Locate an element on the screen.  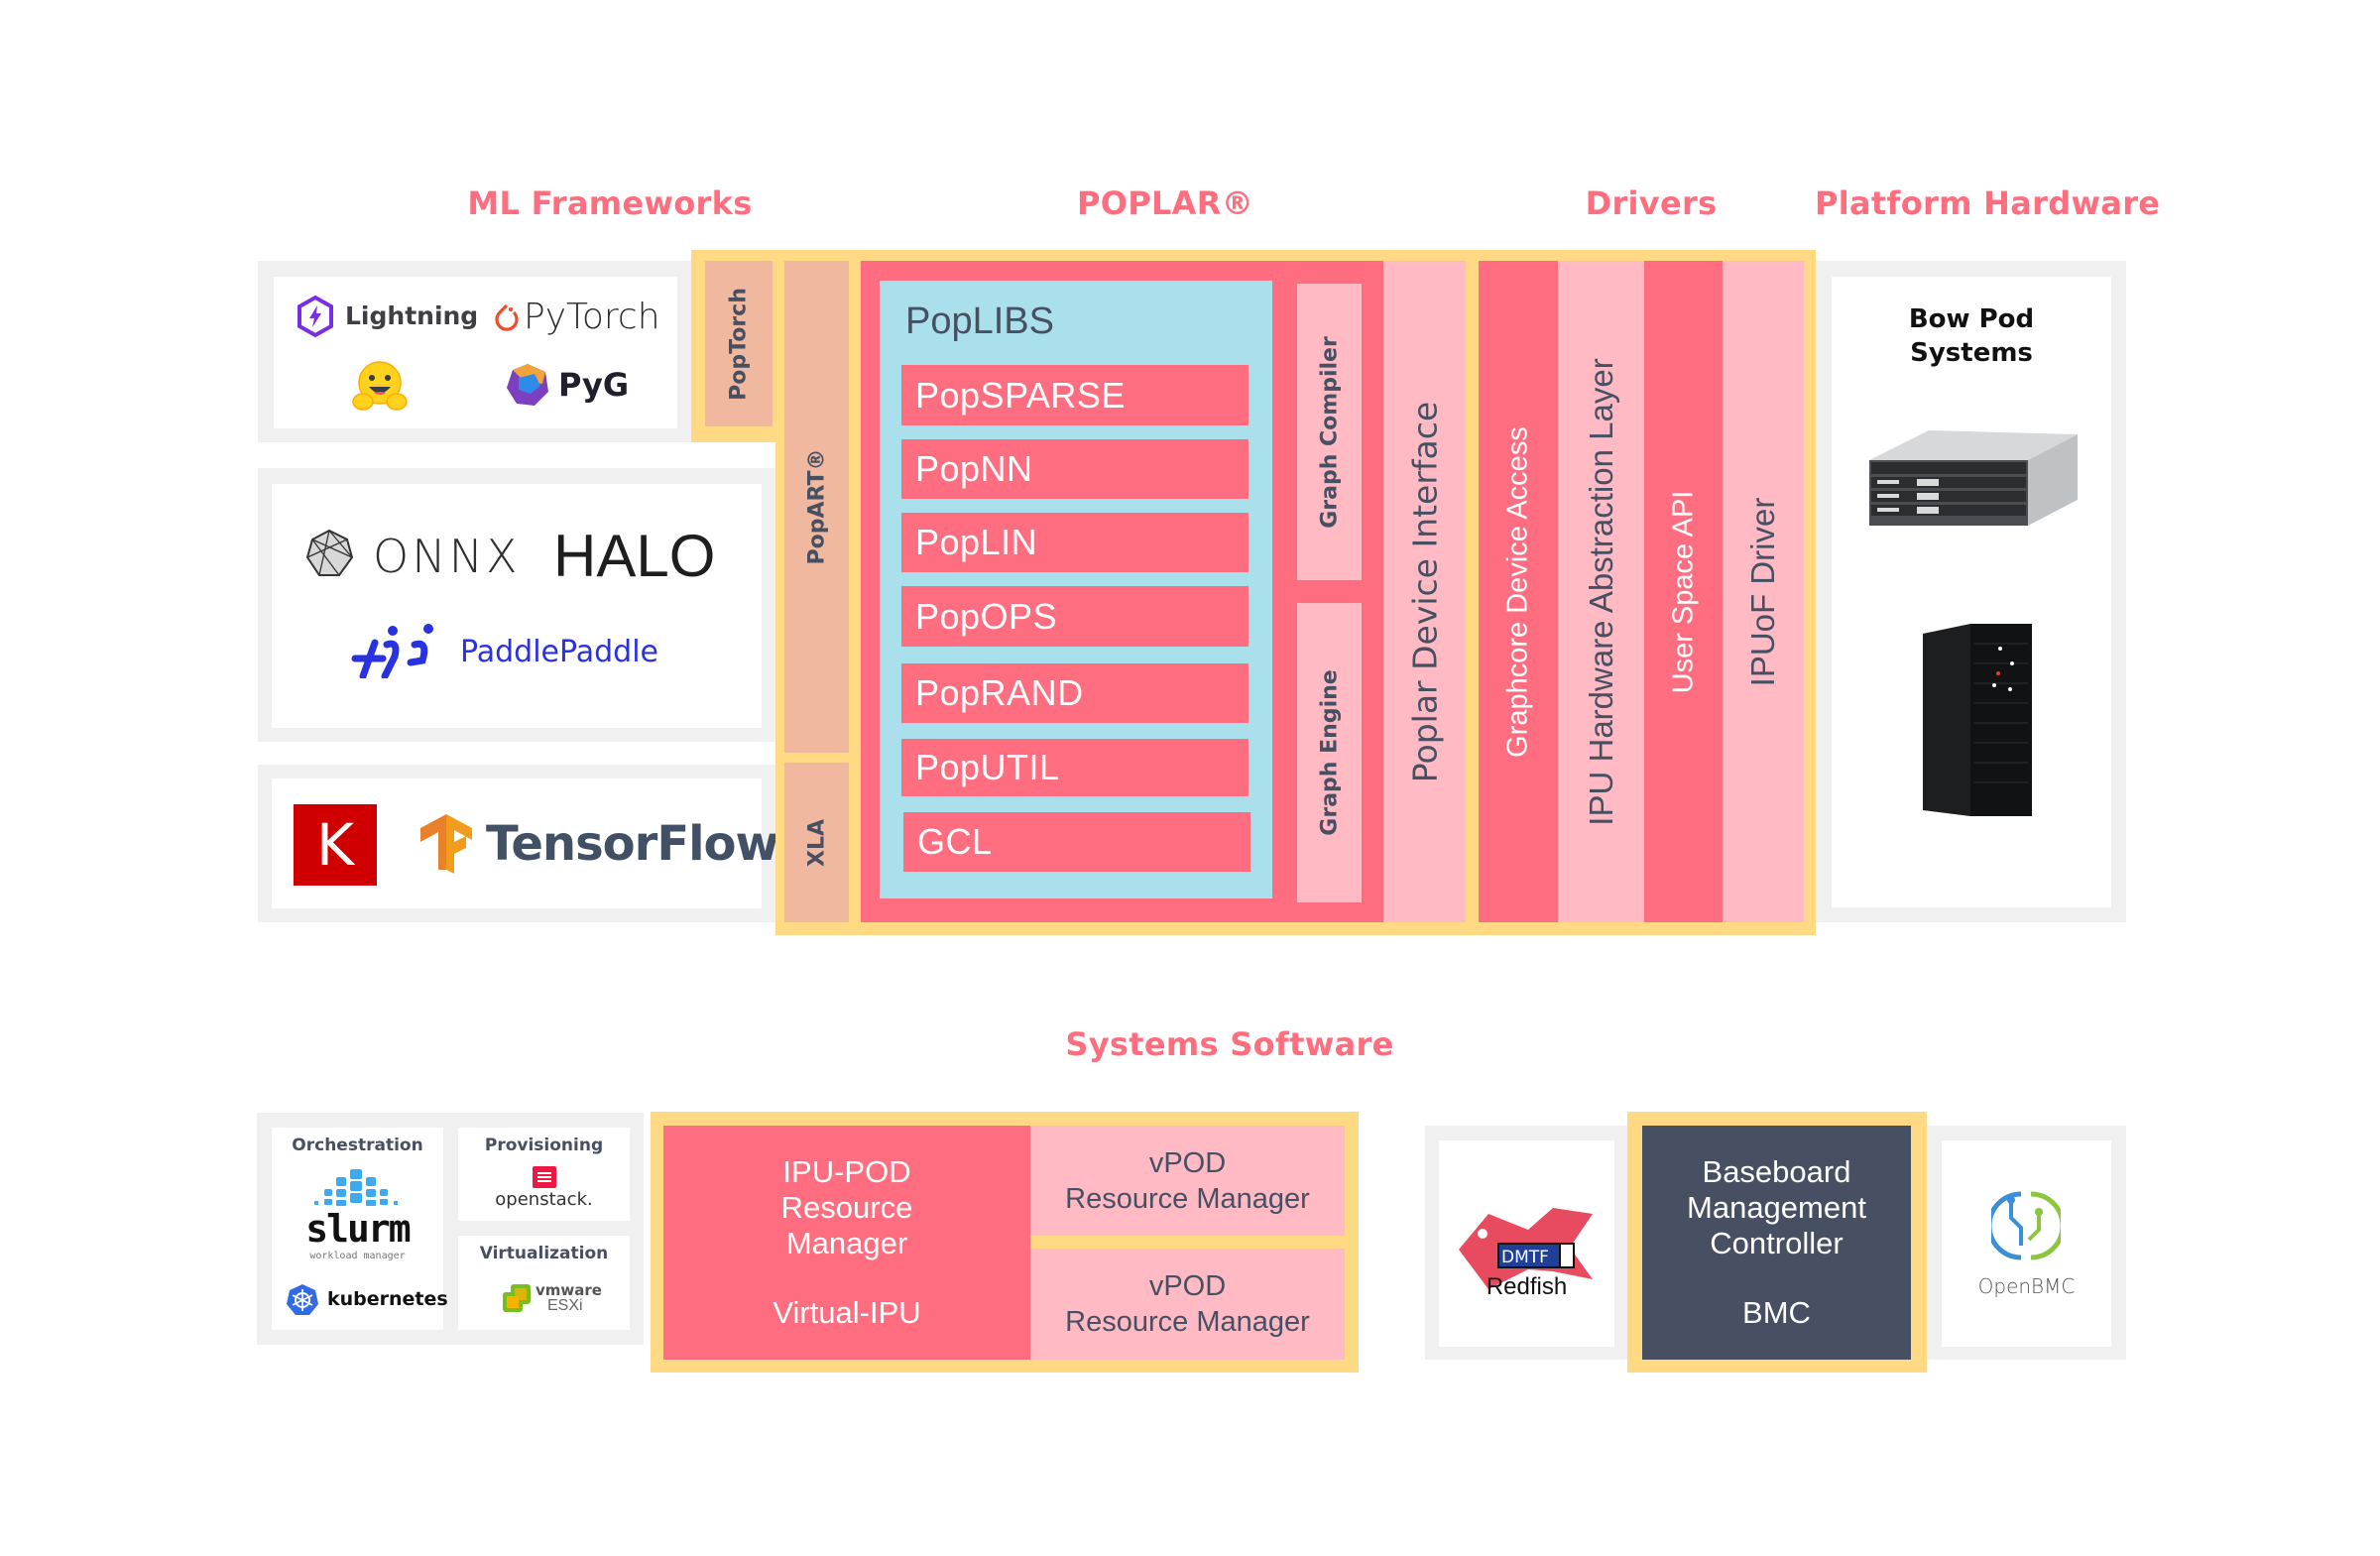
driver-user-space-api: User Space API is located at coordinates (1683, 591).